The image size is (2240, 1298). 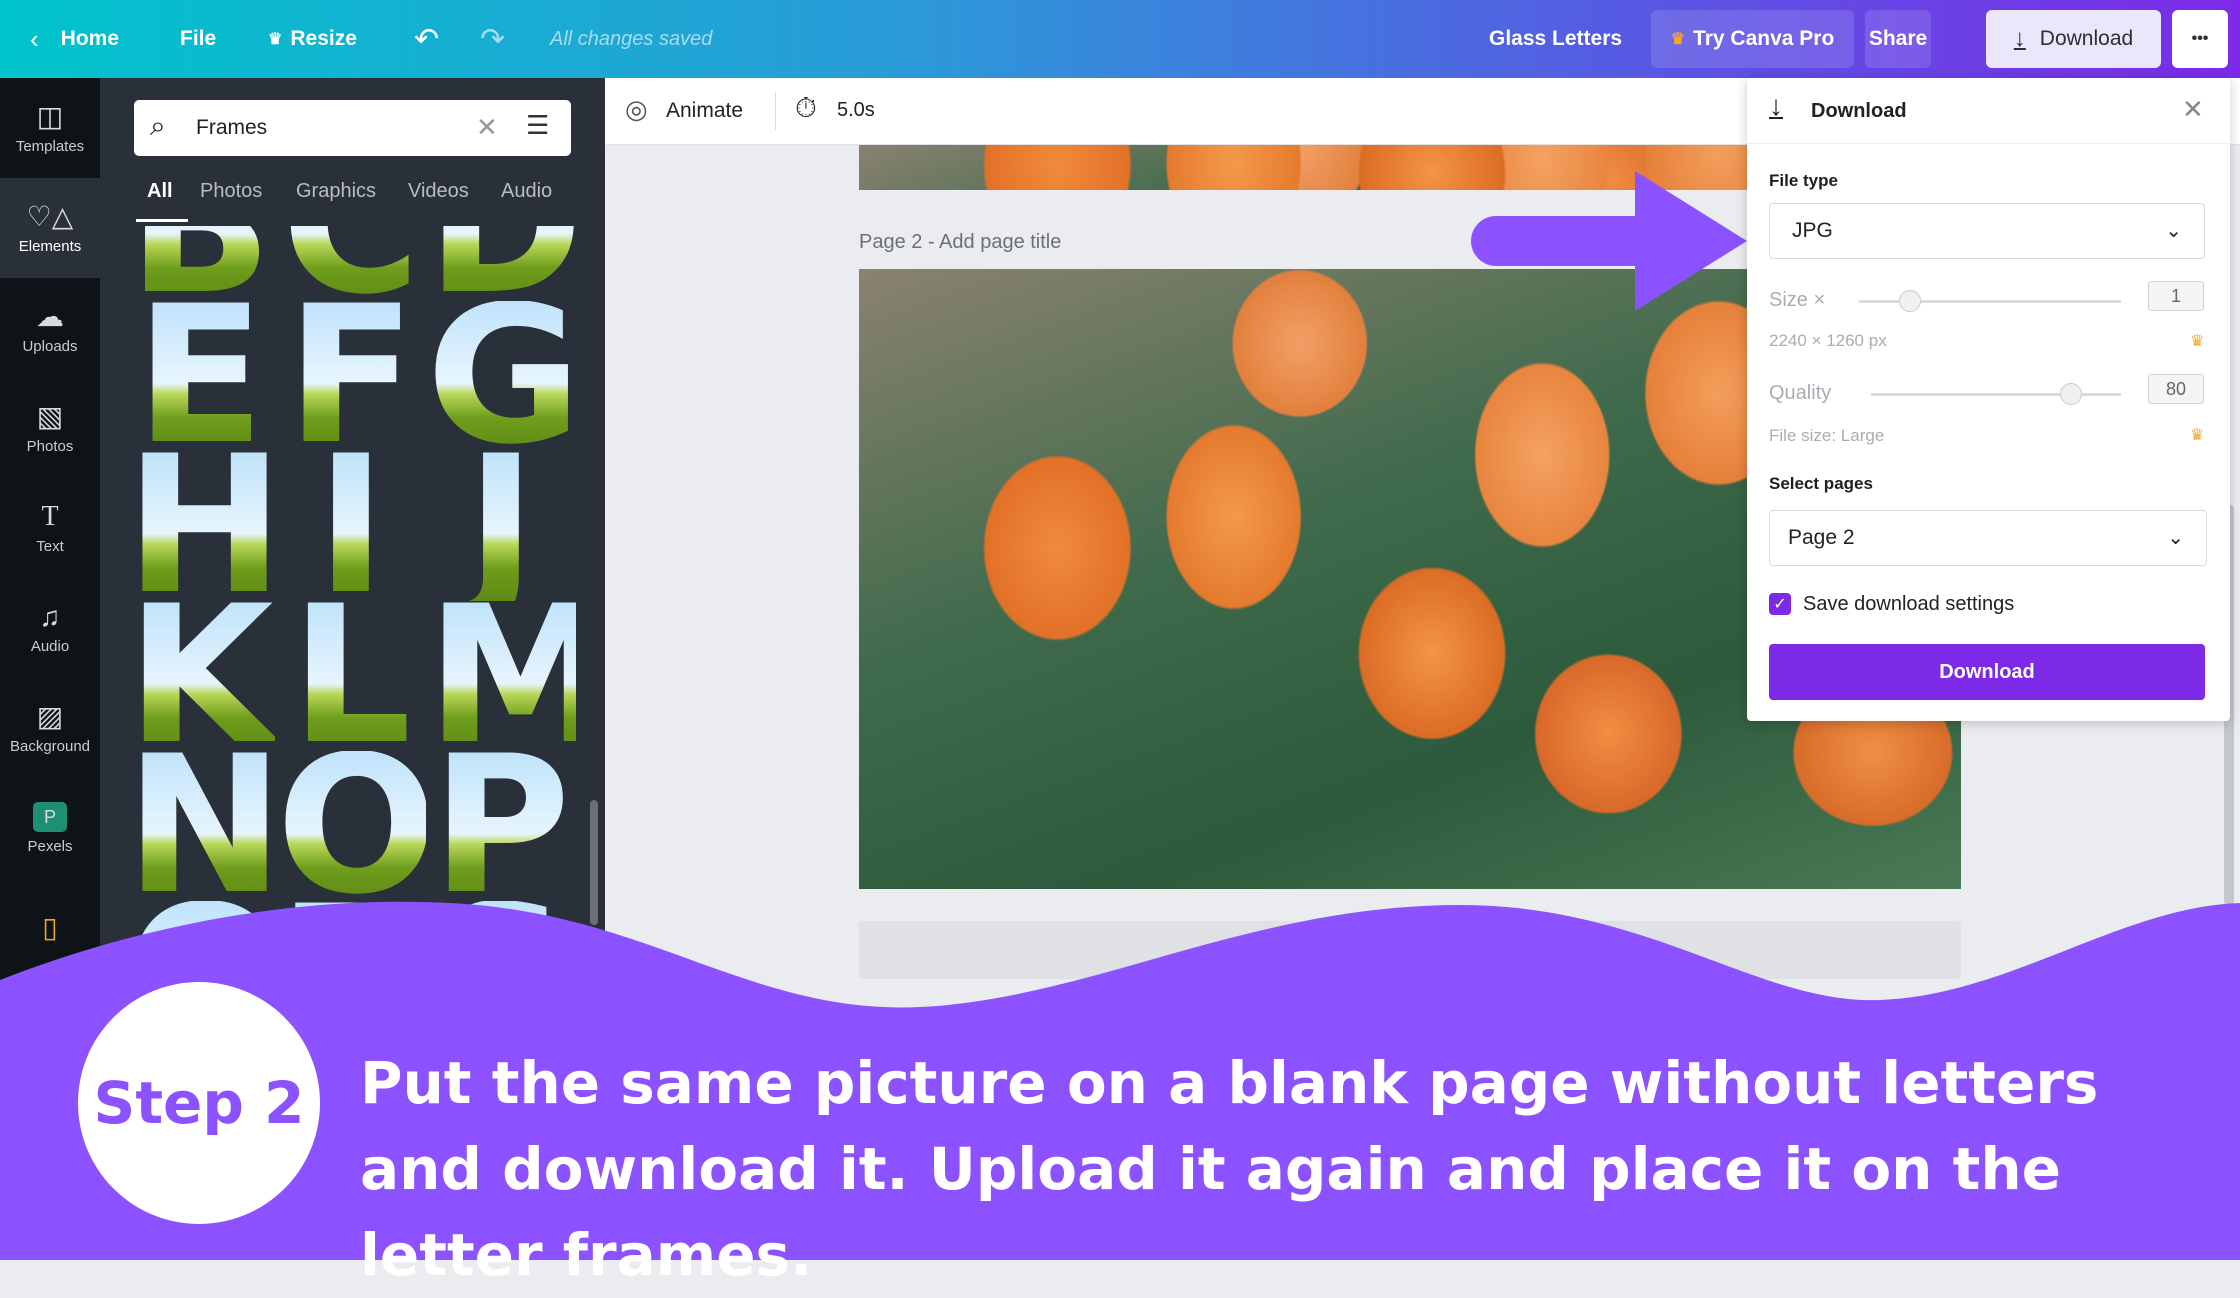 What do you see at coordinates (704, 111) in the screenshot?
I see `animate-button: Animate` at bounding box center [704, 111].